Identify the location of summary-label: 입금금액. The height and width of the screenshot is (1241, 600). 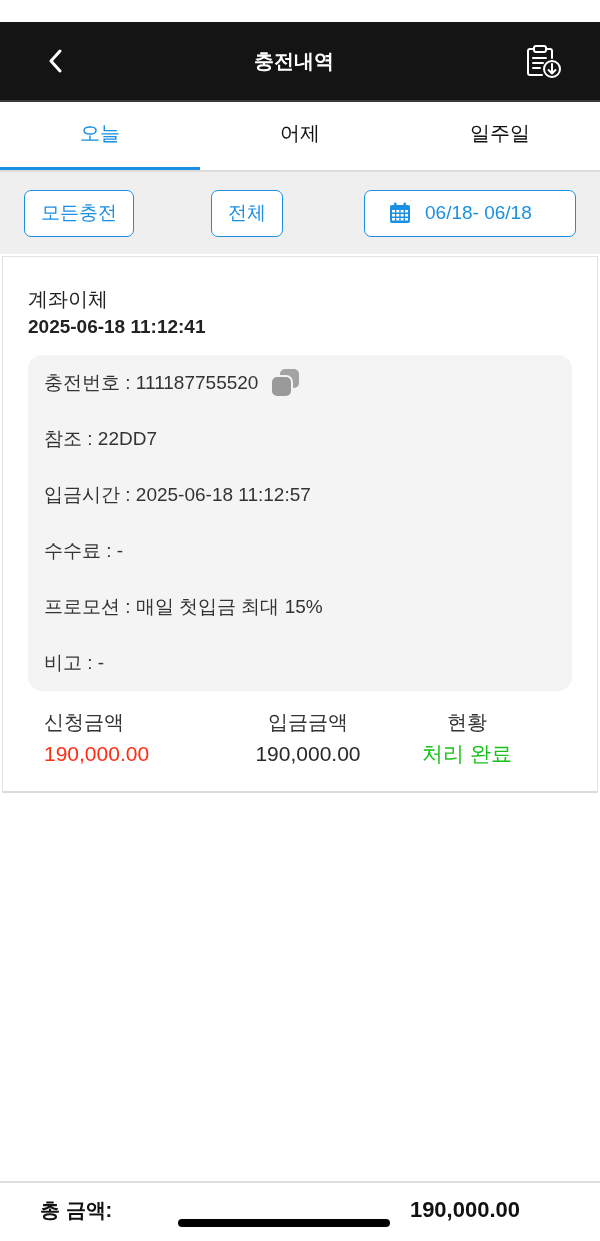
(308, 722).